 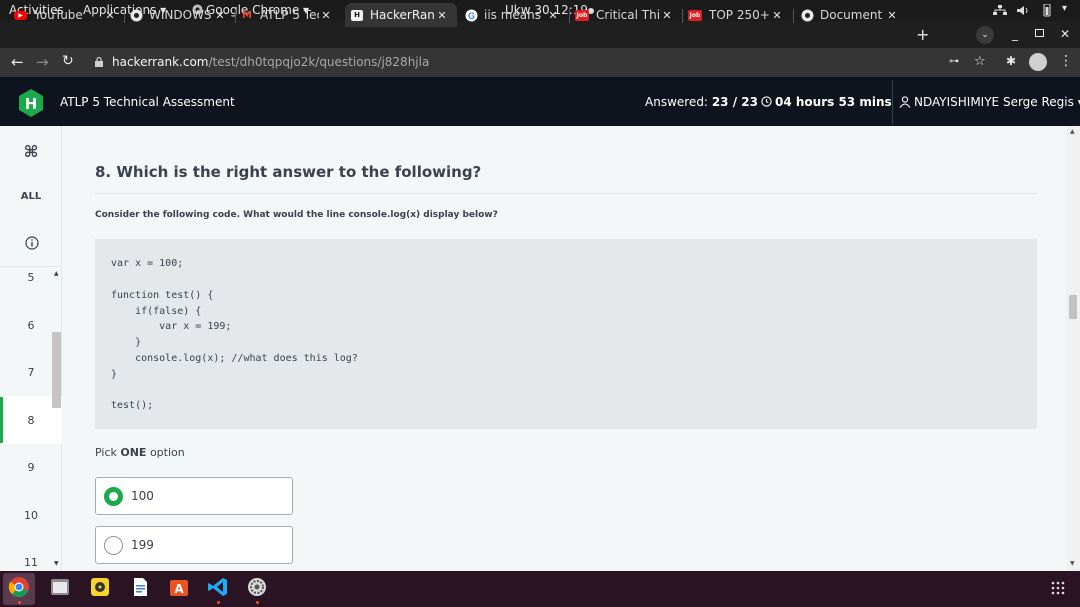 What do you see at coordinates (582, 15) in the screenshot?
I see `job-icon: Job` at bounding box center [582, 15].